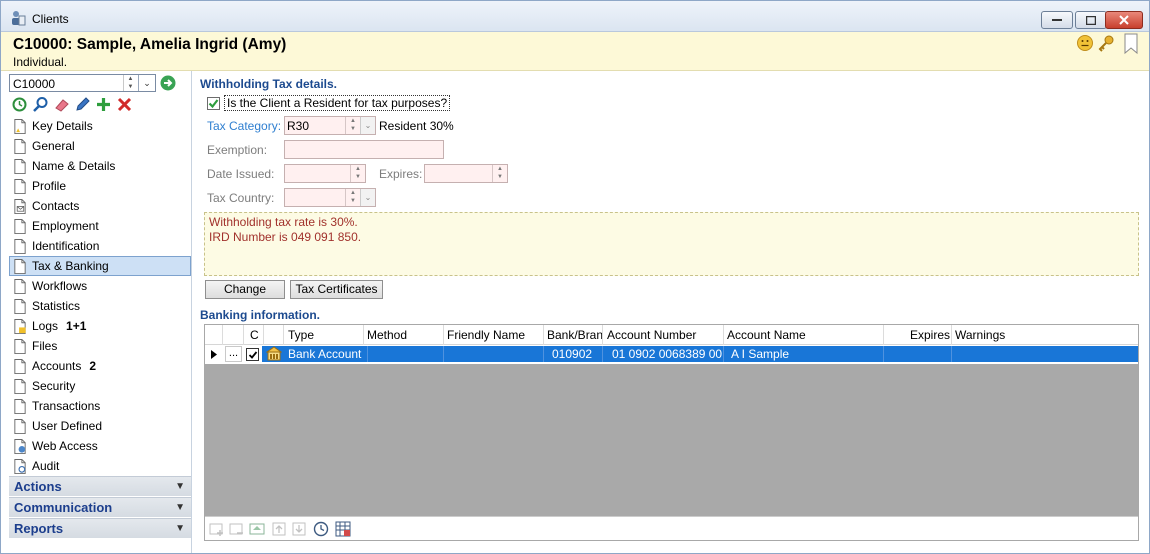  What do you see at coordinates (1091, 20) in the screenshot?
I see `maximize-button` at bounding box center [1091, 20].